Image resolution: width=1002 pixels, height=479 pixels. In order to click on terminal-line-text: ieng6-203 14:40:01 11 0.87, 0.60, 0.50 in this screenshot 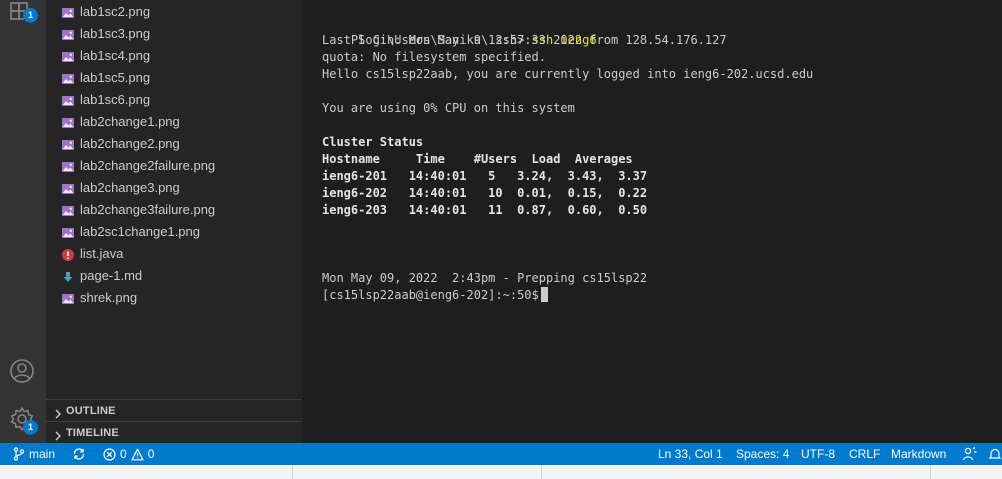, I will do `click(485, 210)`.